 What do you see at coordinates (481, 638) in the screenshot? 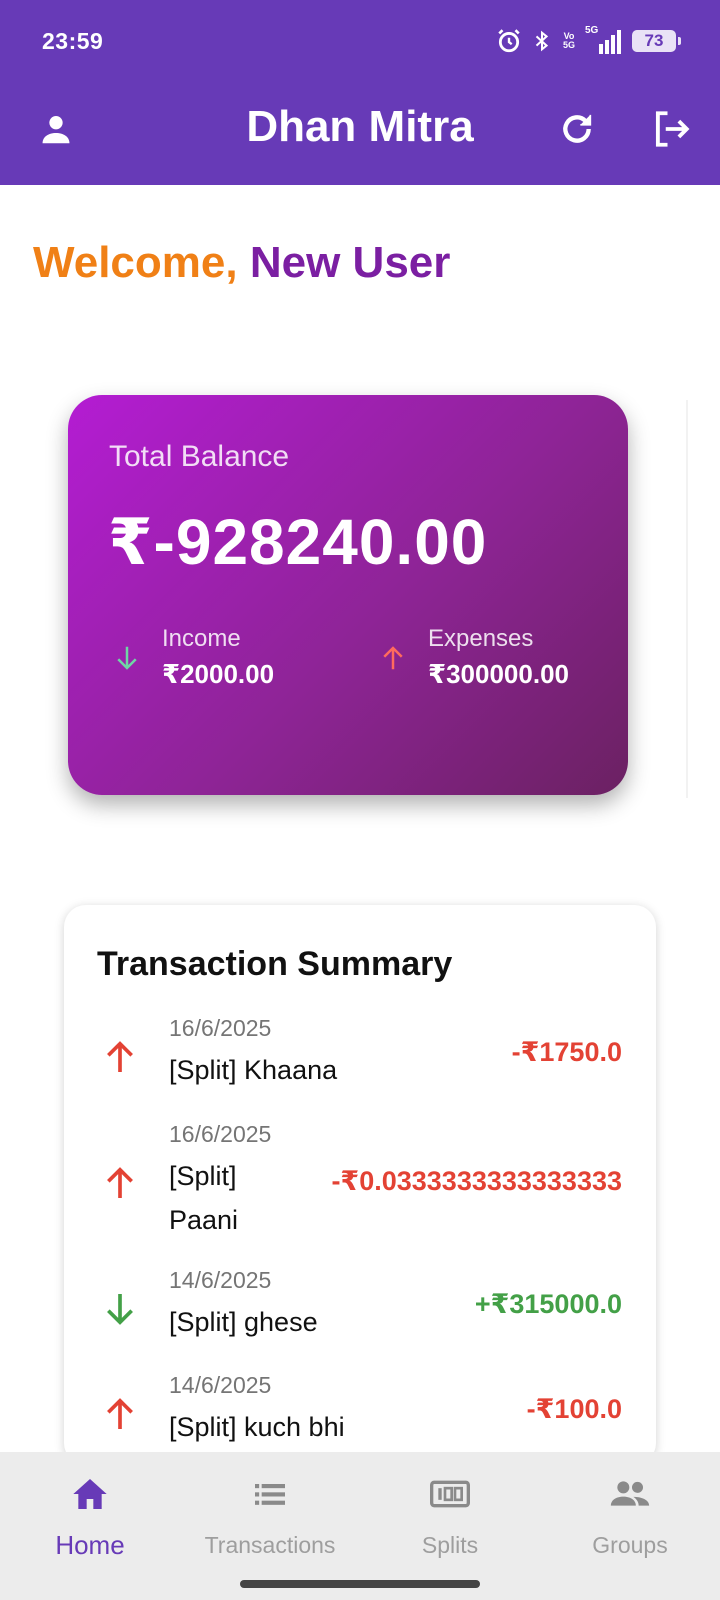
I see `expenses-label: Expenses` at bounding box center [481, 638].